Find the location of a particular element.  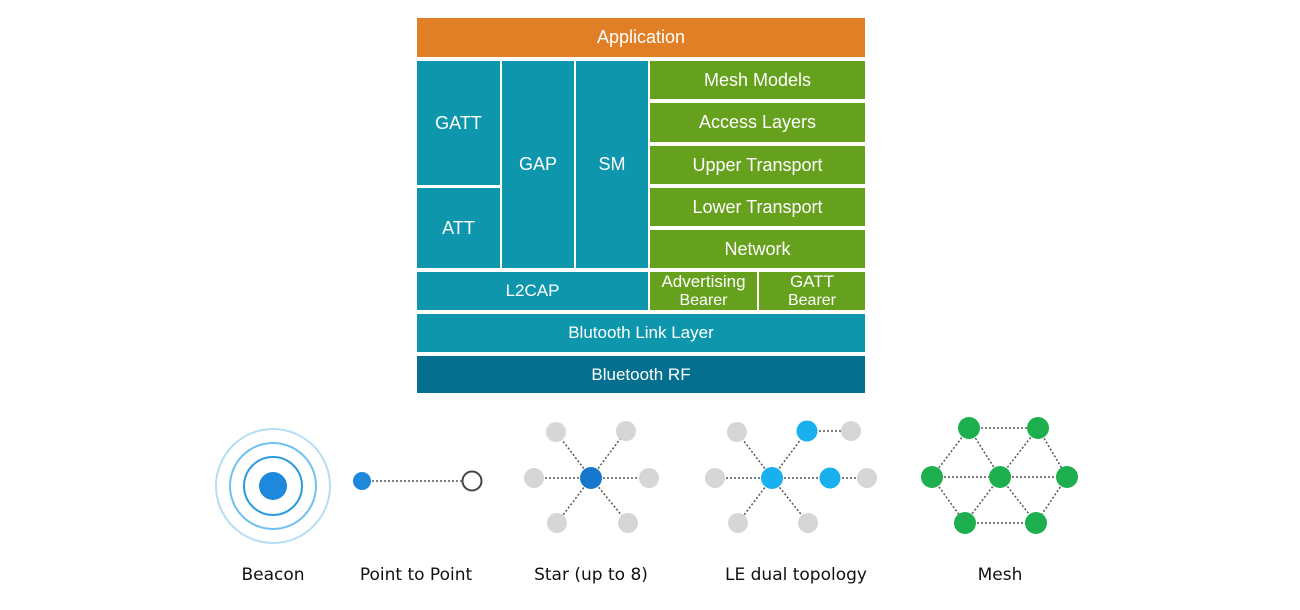

le-dual-links is located at coordinates (791, 477).